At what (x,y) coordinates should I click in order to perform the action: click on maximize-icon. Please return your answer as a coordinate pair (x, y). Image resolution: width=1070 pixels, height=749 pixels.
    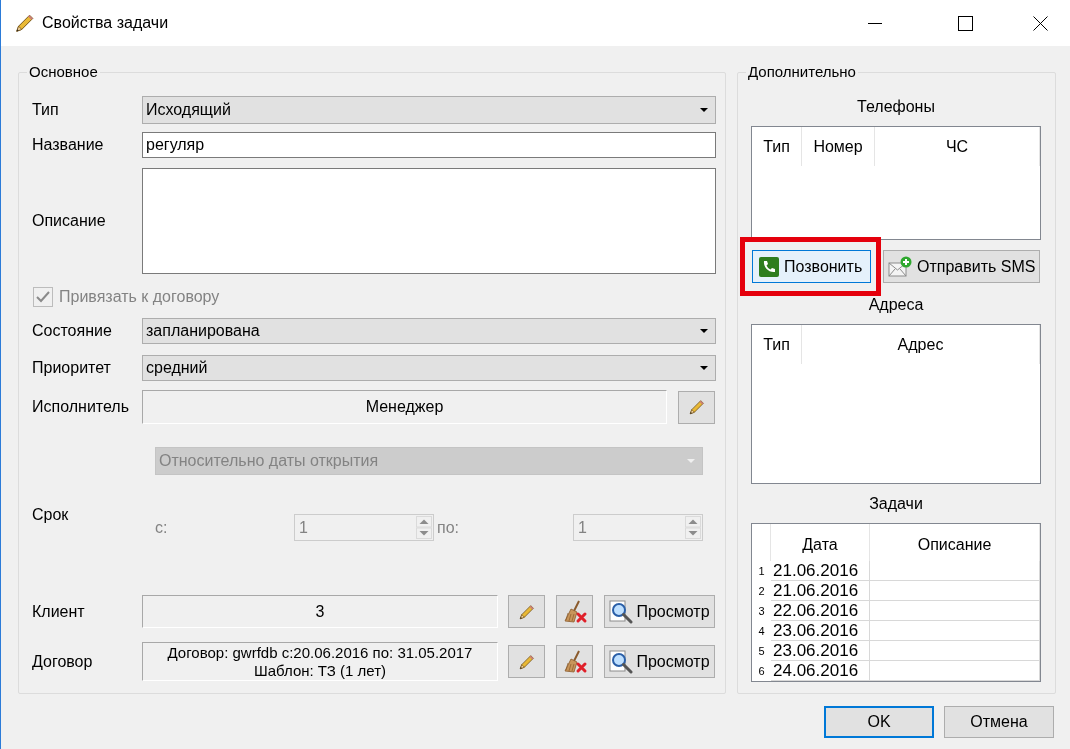
    Looking at the image, I should click on (965, 23).